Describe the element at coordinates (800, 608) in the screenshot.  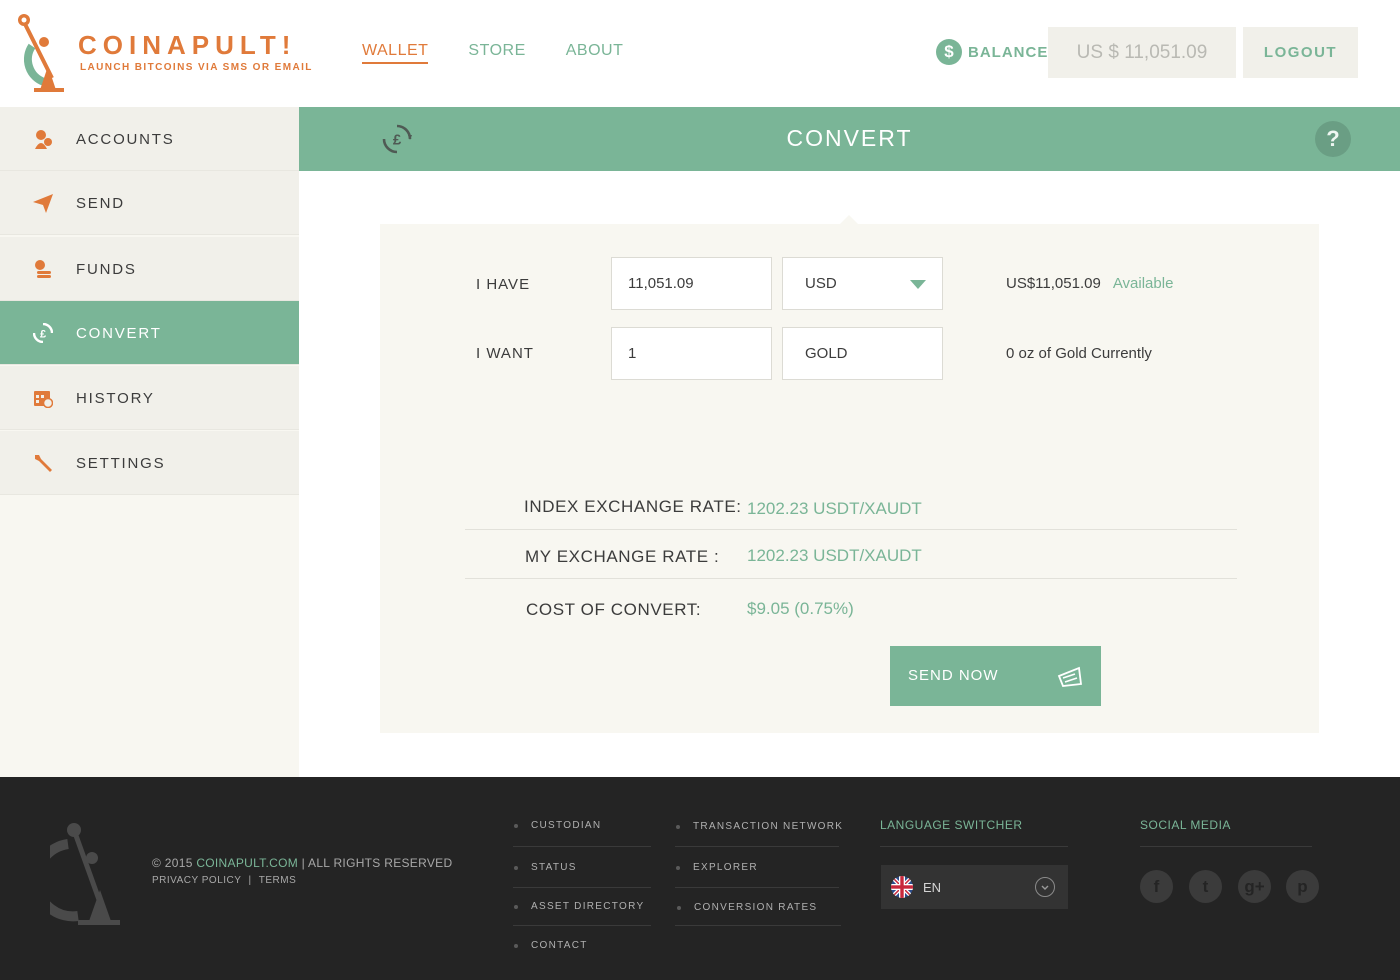
I see `cost-value: $9.05 (0.75%)` at that location.